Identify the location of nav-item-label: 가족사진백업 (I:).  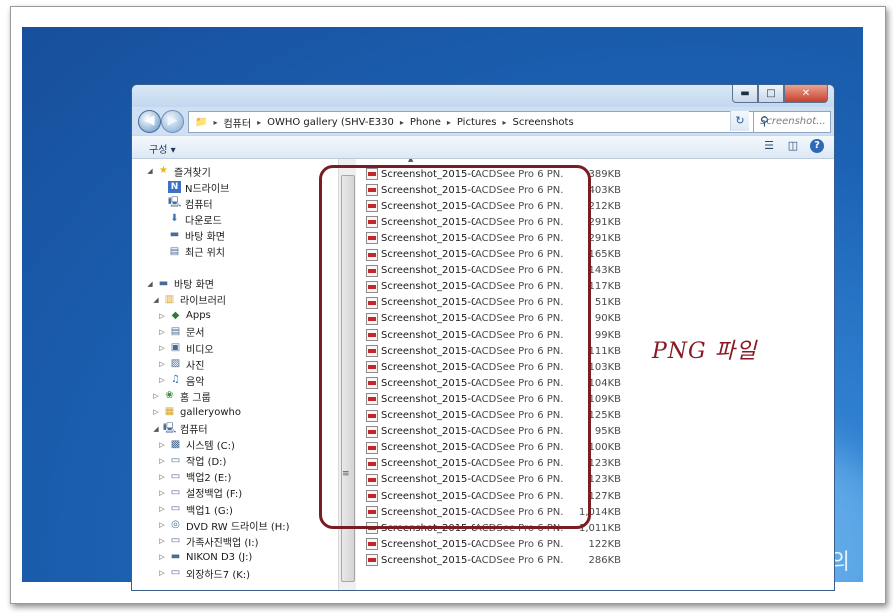
(222, 543).